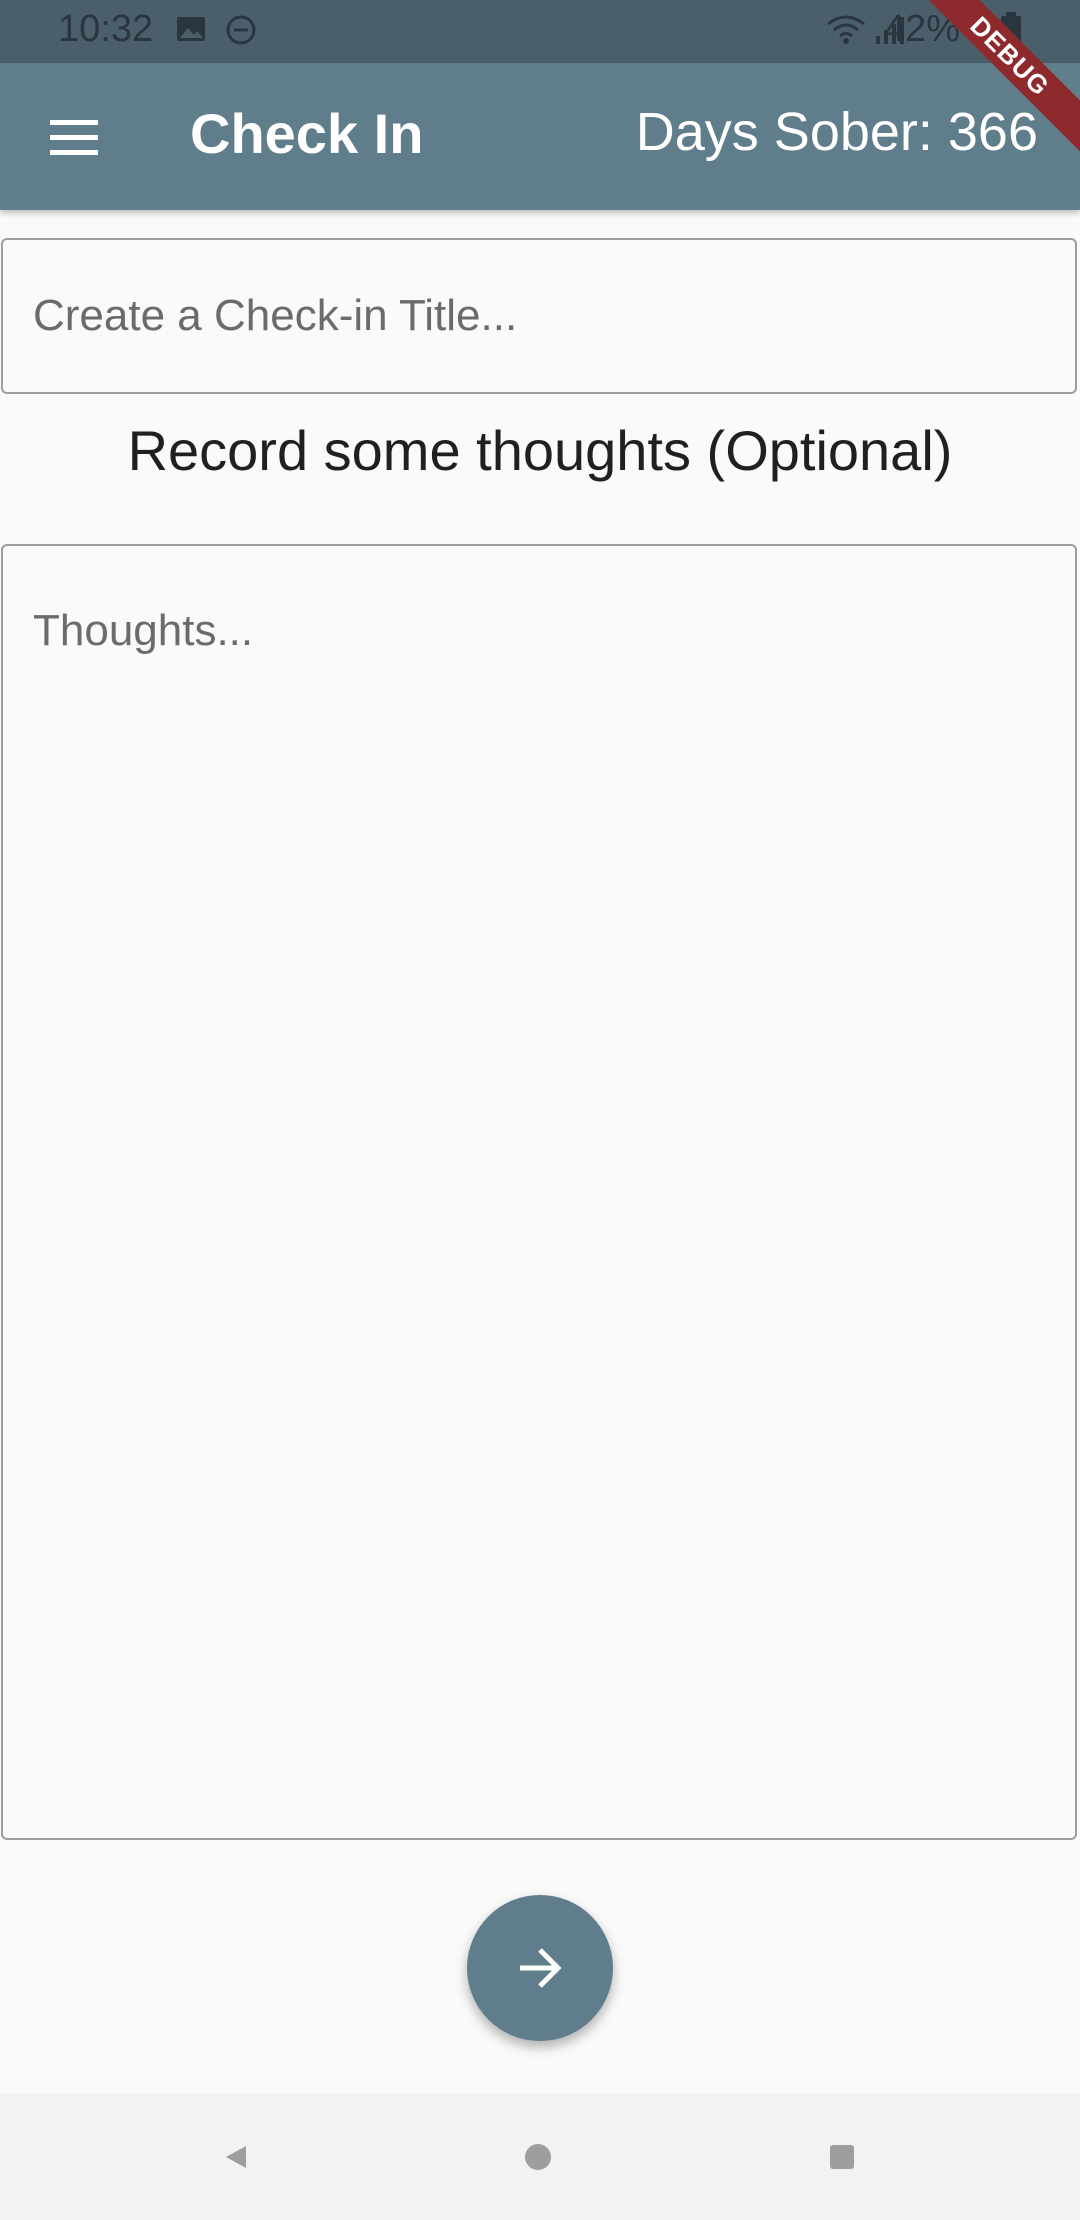 The height and width of the screenshot is (2220, 1080). I want to click on system-navigation-bar, so click(540, 2156).